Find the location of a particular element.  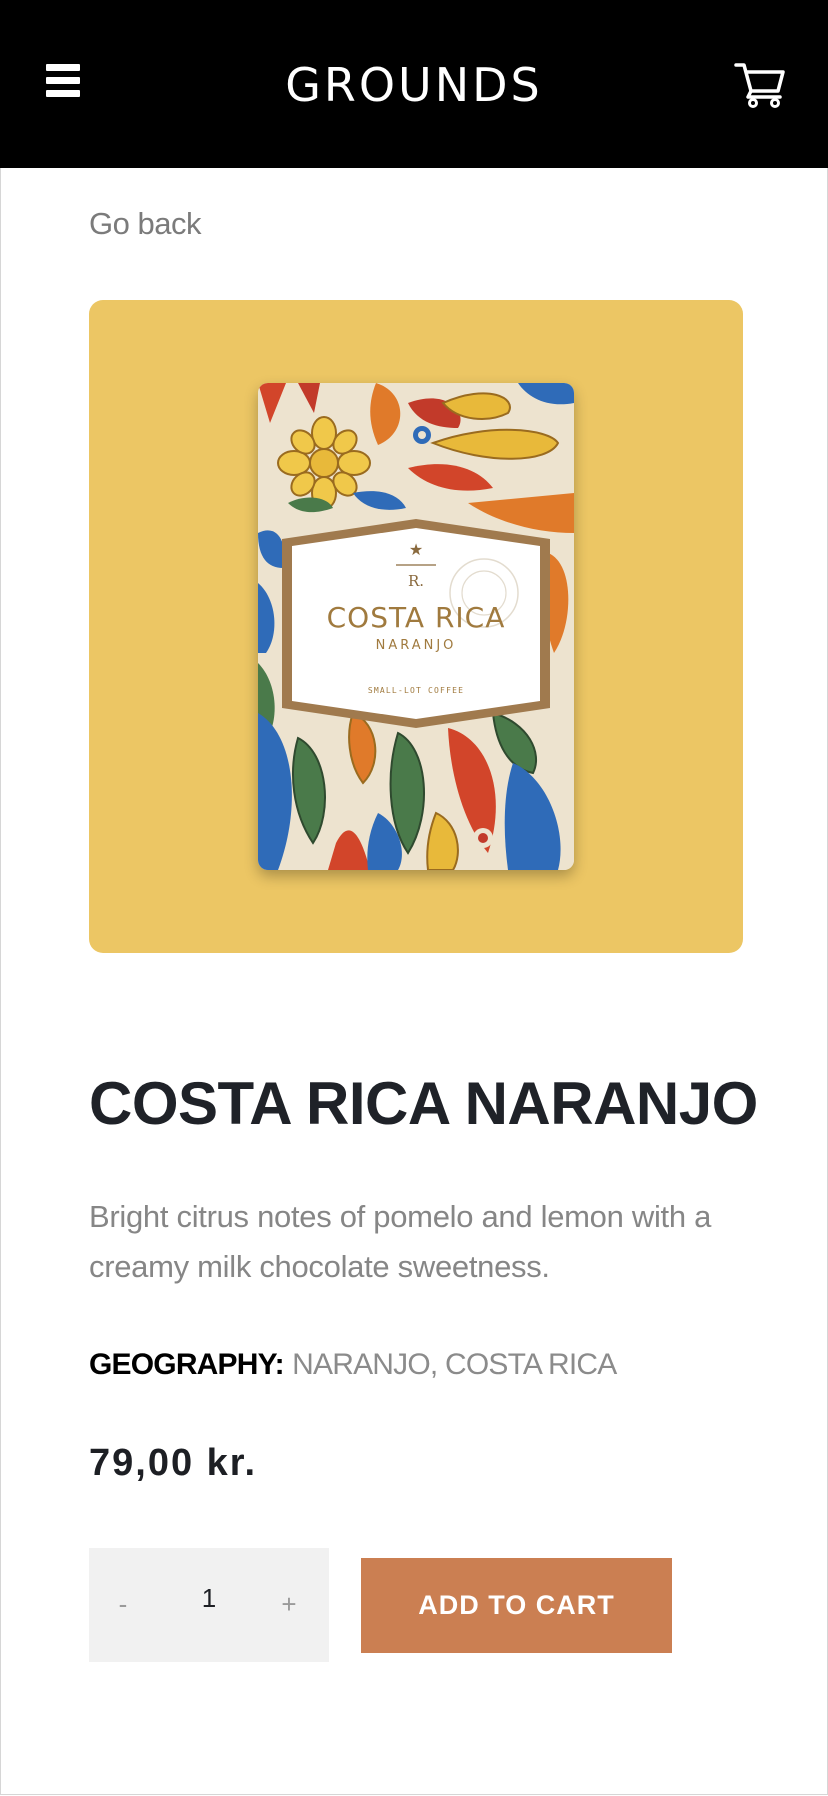

package-label: ★ R. COSTA RICA NARANJO SMALL-LOT COFFEE is located at coordinates (416, 623).